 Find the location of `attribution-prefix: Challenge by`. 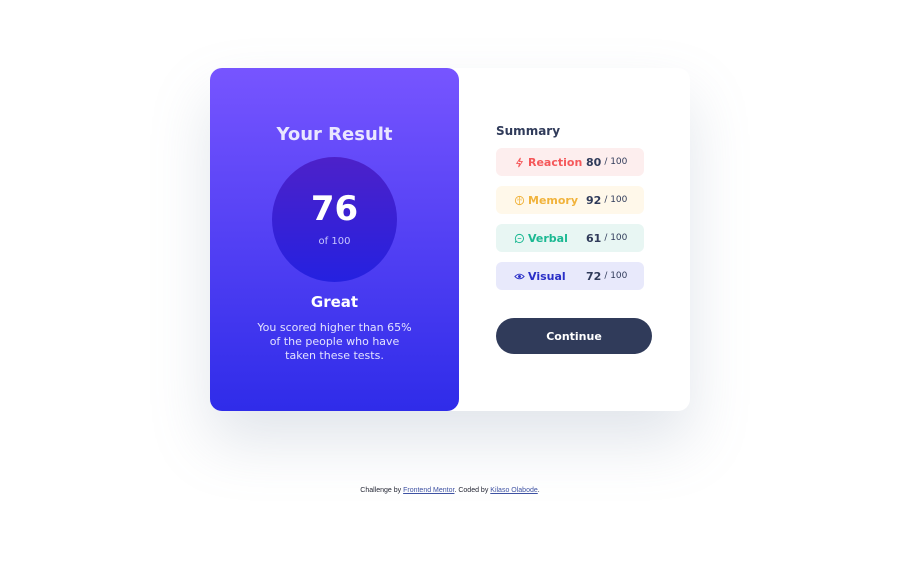

attribution-prefix: Challenge by is located at coordinates (381, 490).